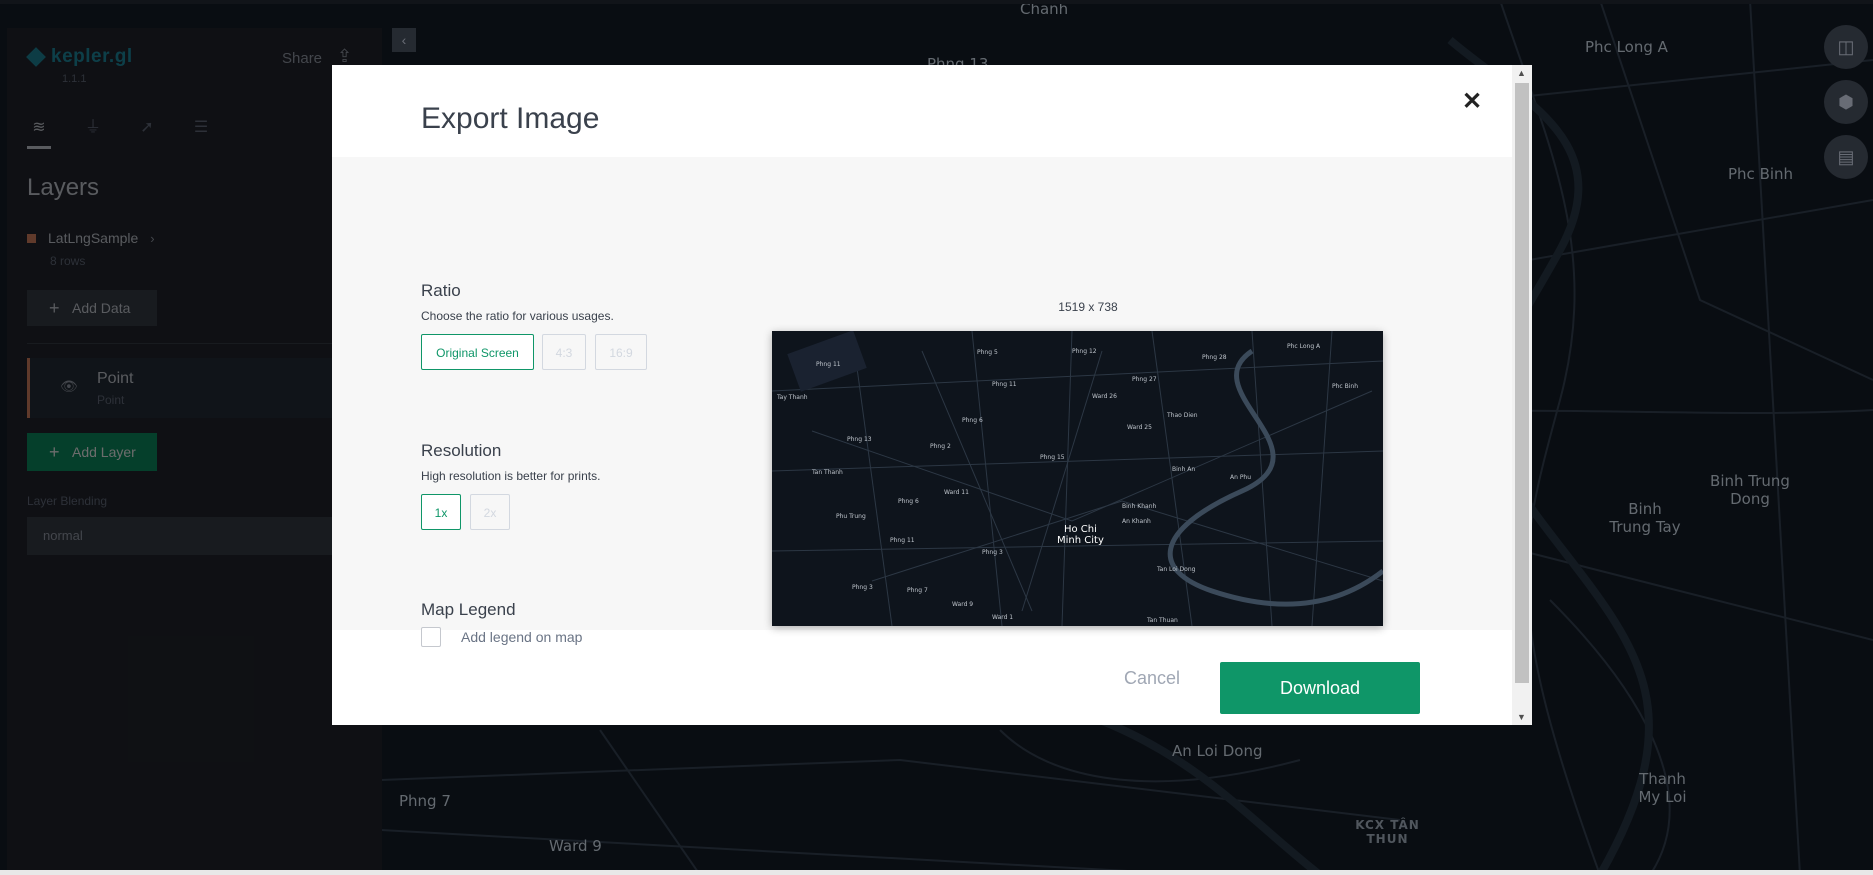 Image resolution: width=1873 pixels, height=875 pixels. What do you see at coordinates (490, 512) in the screenshot?
I see `resolution-option-2x: 2x` at bounding box center [490, 512].